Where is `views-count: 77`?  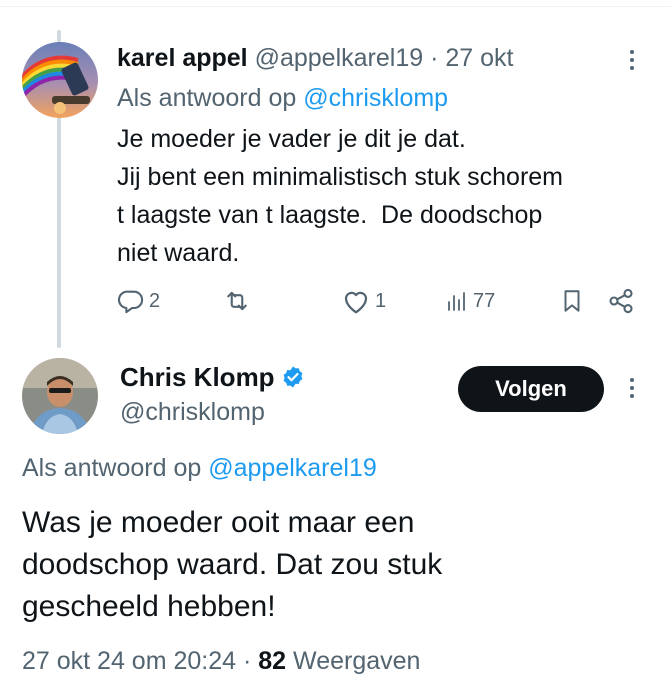
views-count: 77 is located at coordinates (484, 300).